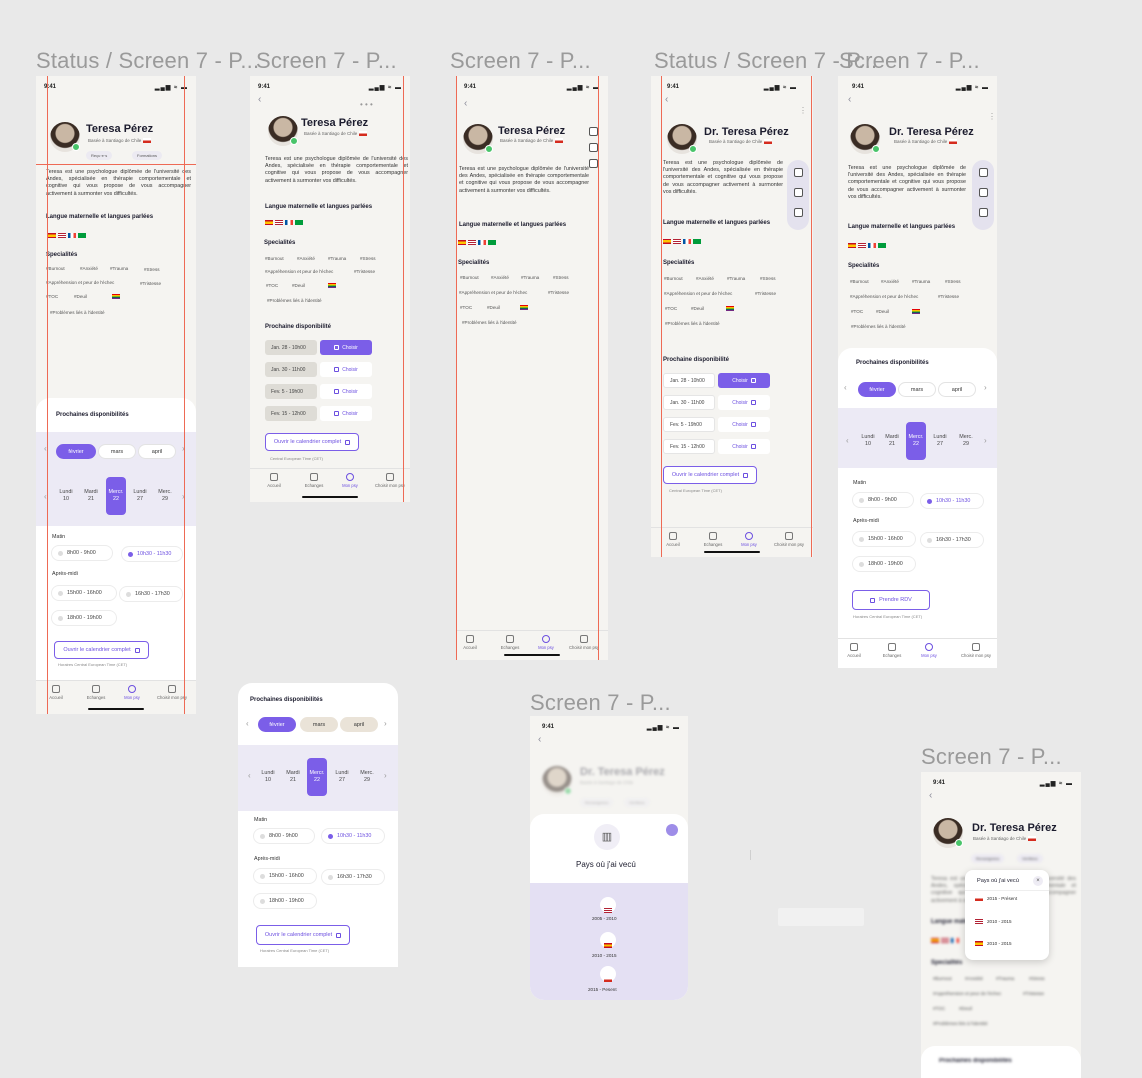  What do you see at coordinates (884, 296) in the screenshot?
I see `tag: #Appréhension et peur de l'échec` at bounding box center [884, 296].